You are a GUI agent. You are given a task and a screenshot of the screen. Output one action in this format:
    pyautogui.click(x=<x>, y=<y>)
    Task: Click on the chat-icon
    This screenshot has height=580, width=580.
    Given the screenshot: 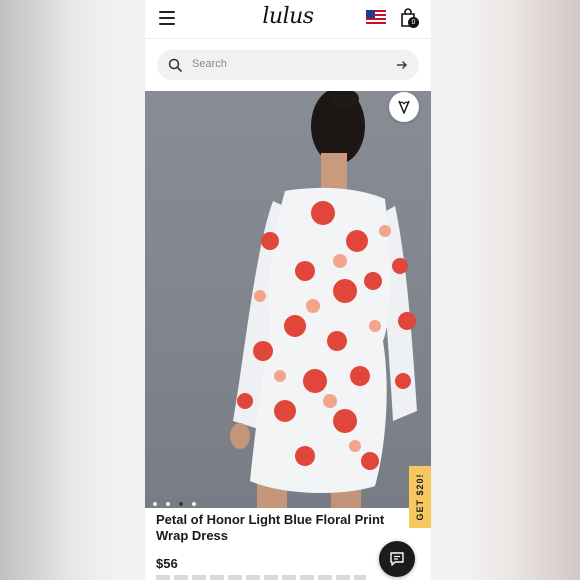 What is the action you would take?
    pyautogui.click(x=397, y=559)
    